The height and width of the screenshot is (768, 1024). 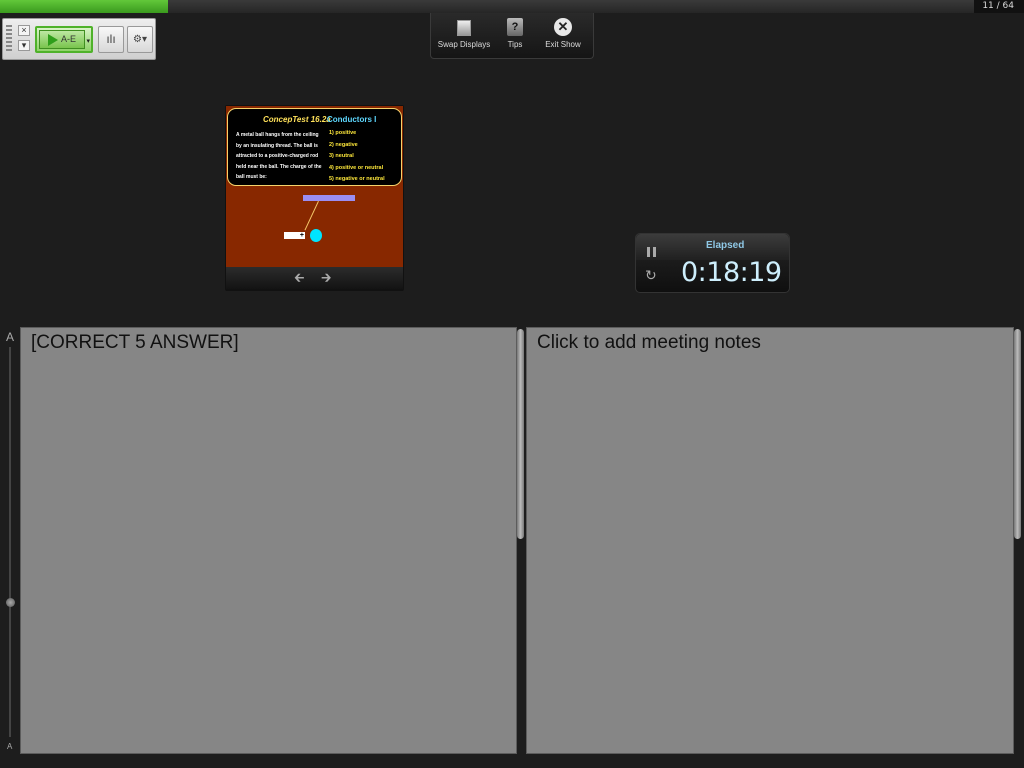 I want to click on presenter-notes-text: [CORRECT 5 ANSWER], so click(x=135, y=343).